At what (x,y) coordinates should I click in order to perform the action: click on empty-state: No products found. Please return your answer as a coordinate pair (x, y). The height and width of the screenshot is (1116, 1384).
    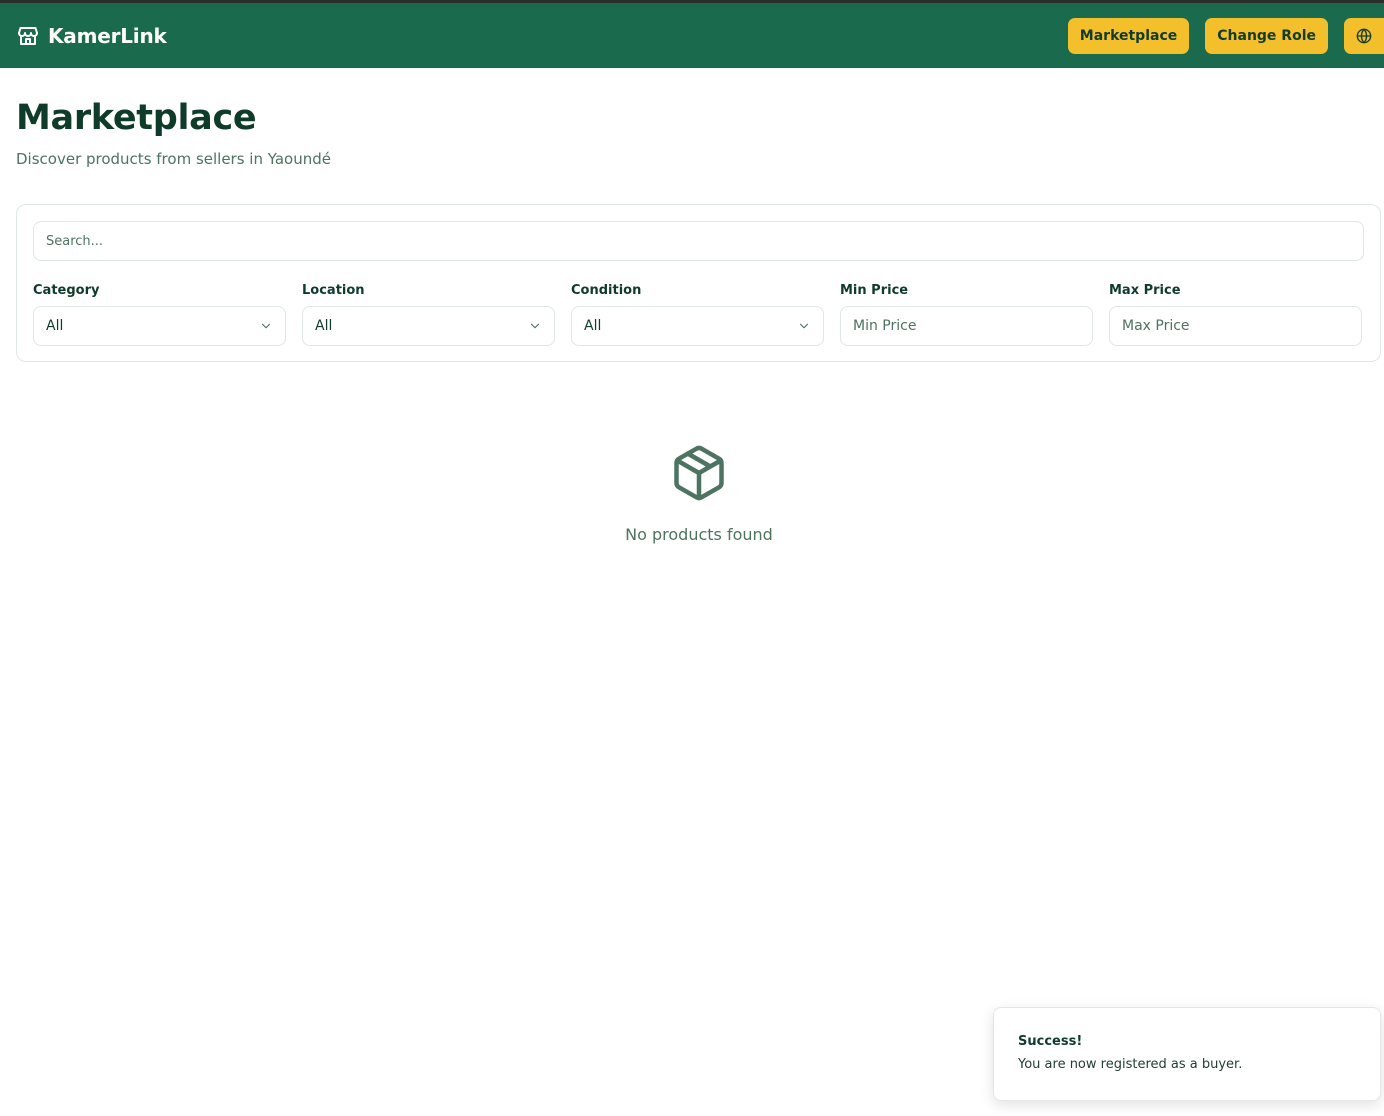
    Looking at the image, I should click on (692, 493).